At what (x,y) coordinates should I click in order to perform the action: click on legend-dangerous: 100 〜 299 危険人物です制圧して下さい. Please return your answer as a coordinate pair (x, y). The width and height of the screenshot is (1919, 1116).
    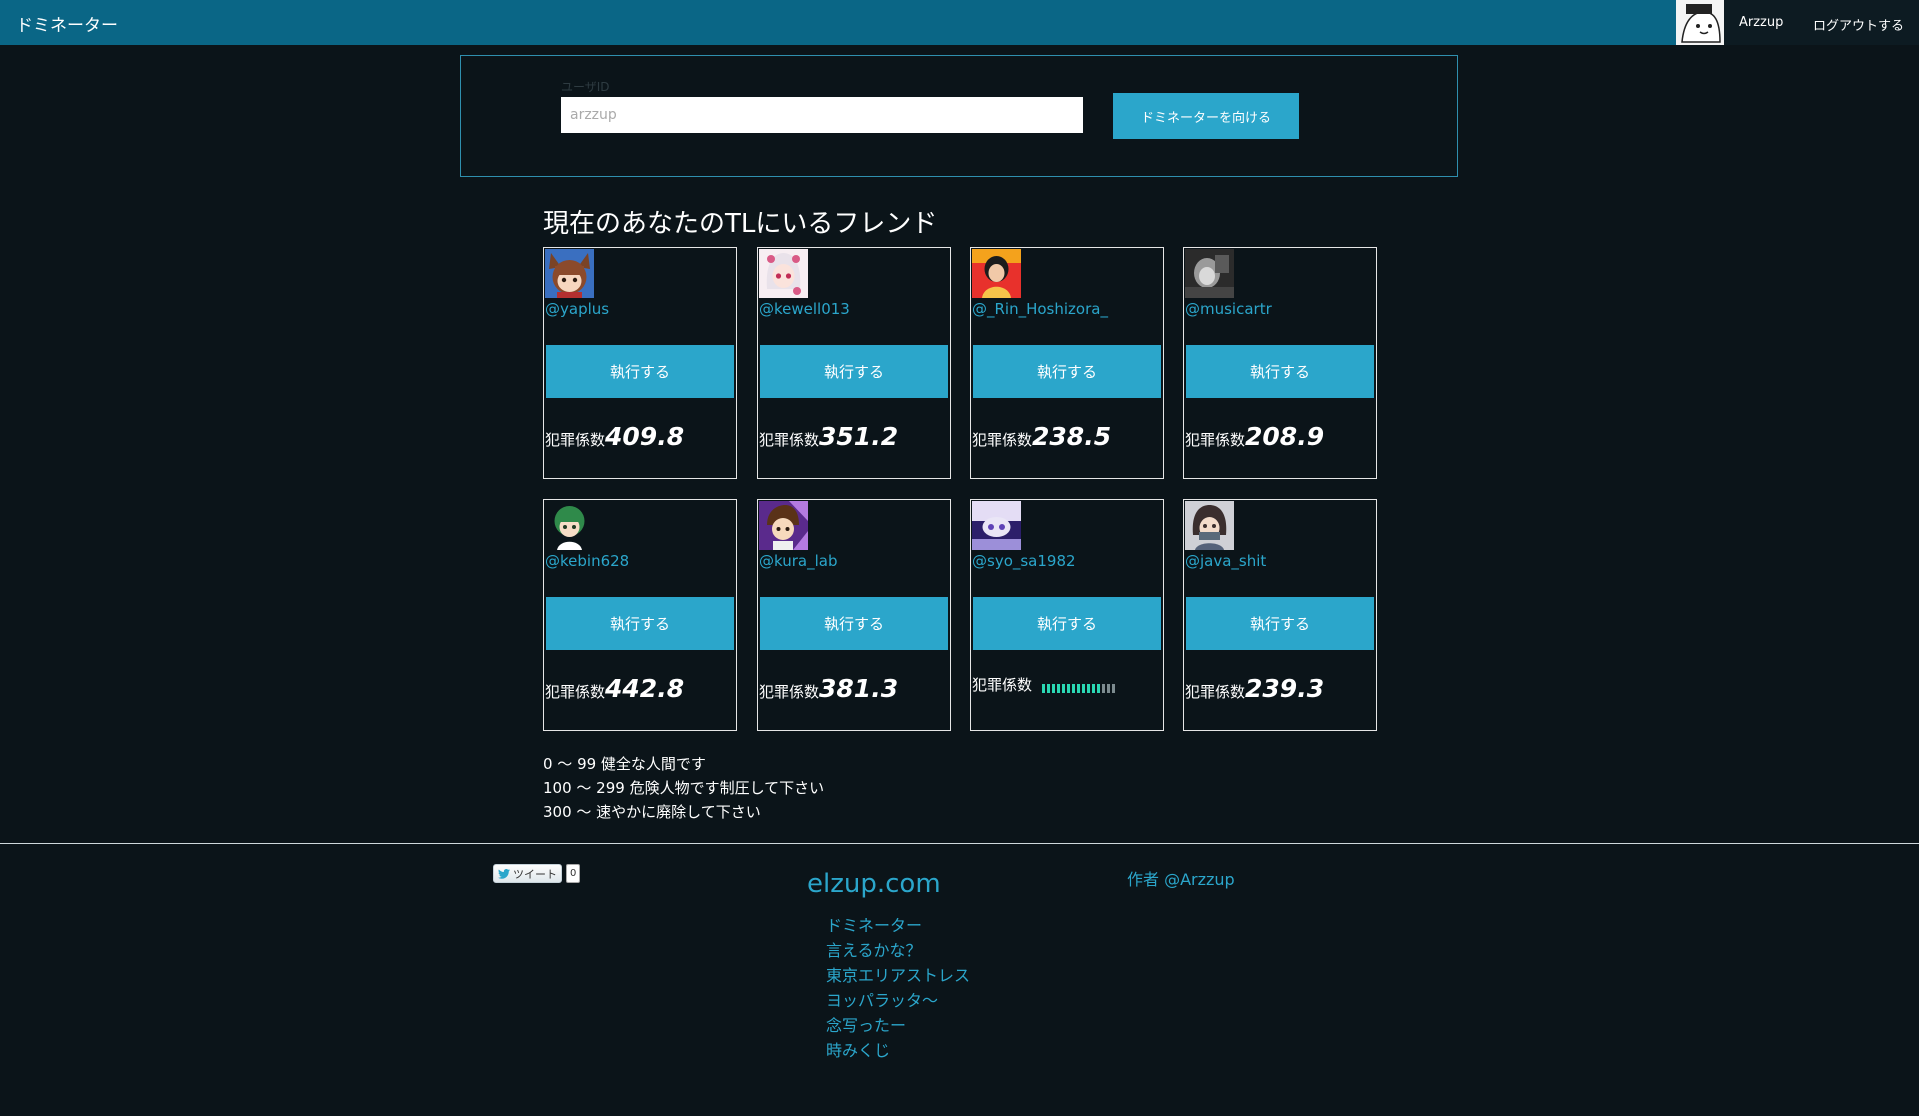
    Looking at the image, I should click on (684, 788).